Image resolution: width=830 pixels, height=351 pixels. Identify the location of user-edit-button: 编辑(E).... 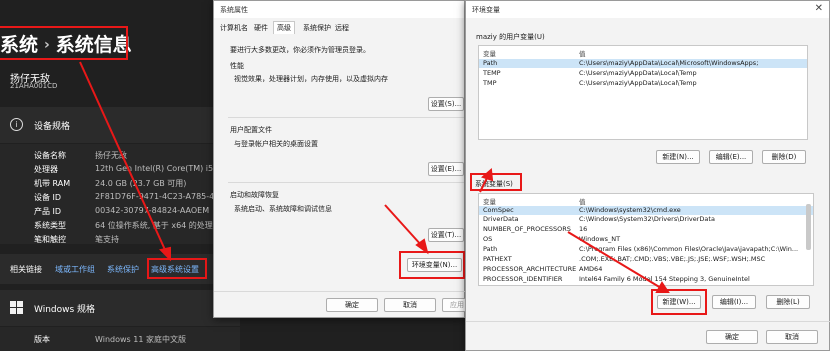
(731, 157).